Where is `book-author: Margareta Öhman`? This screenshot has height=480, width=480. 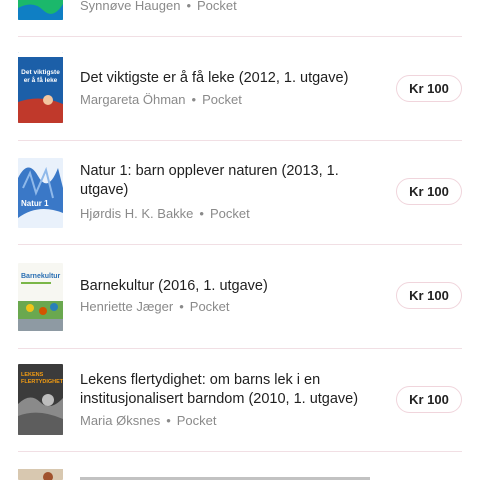 book-author: Margareta Öhman is located at coordinates (133, 99).